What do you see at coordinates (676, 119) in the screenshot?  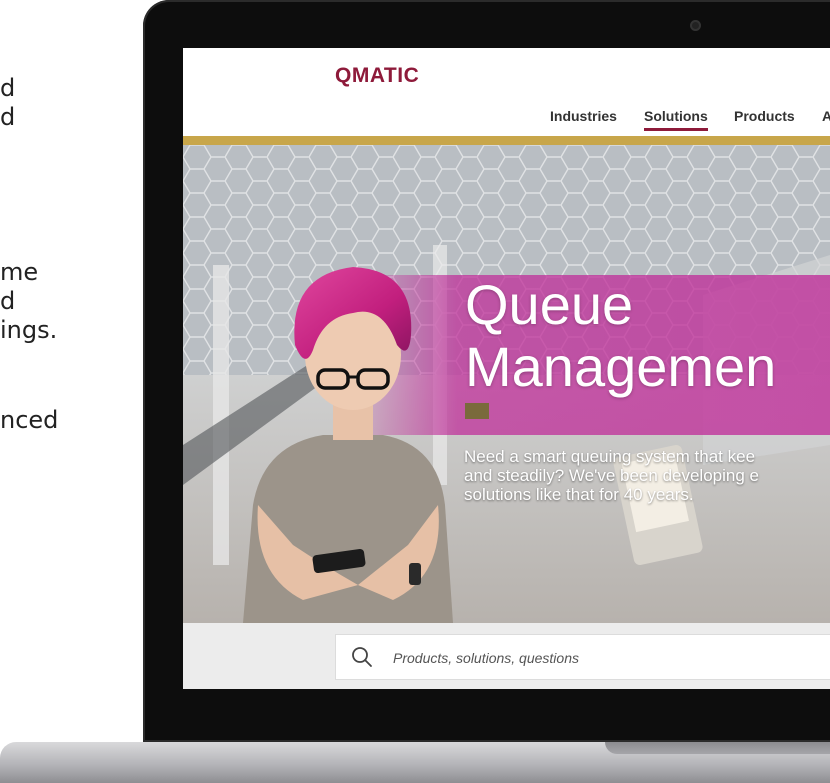 I see `nav-item-solutions: Solutions` at bounding box center [676, 119].